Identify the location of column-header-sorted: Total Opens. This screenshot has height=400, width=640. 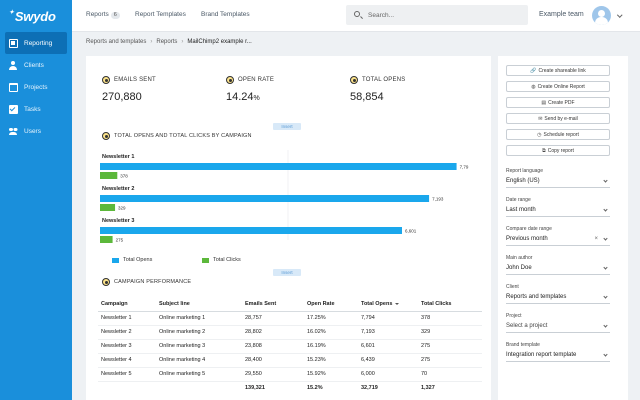
(388, 305).